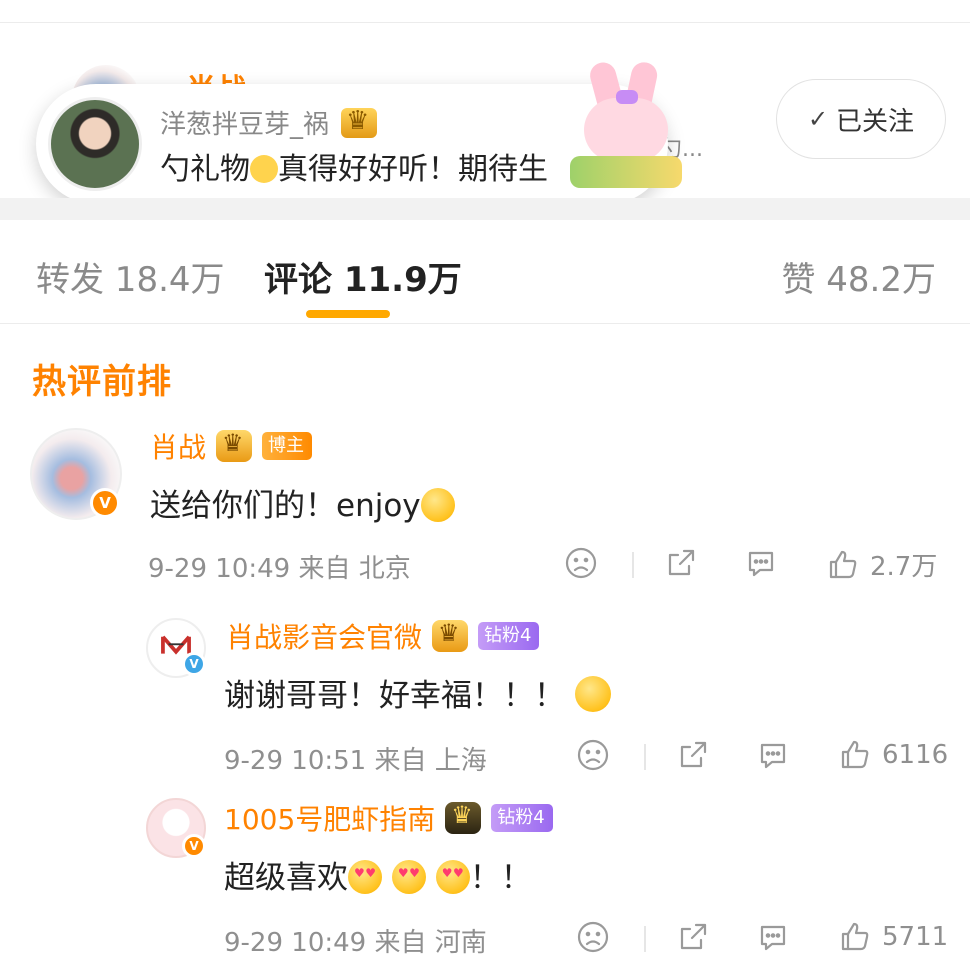  I want to click on gift-message-end: 真得好好听！期待生, so click(413, 169).